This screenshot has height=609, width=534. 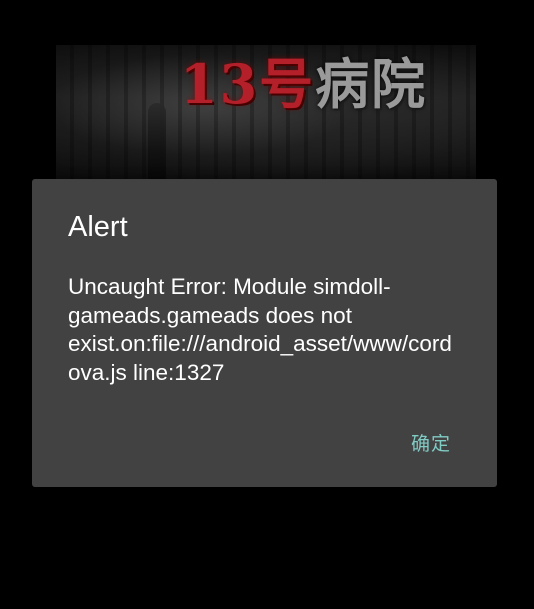 What do you see at coordinates (248, 84) in the screenshot?
I see `banner-title-number: 13号` at bounding box center [248, 84].